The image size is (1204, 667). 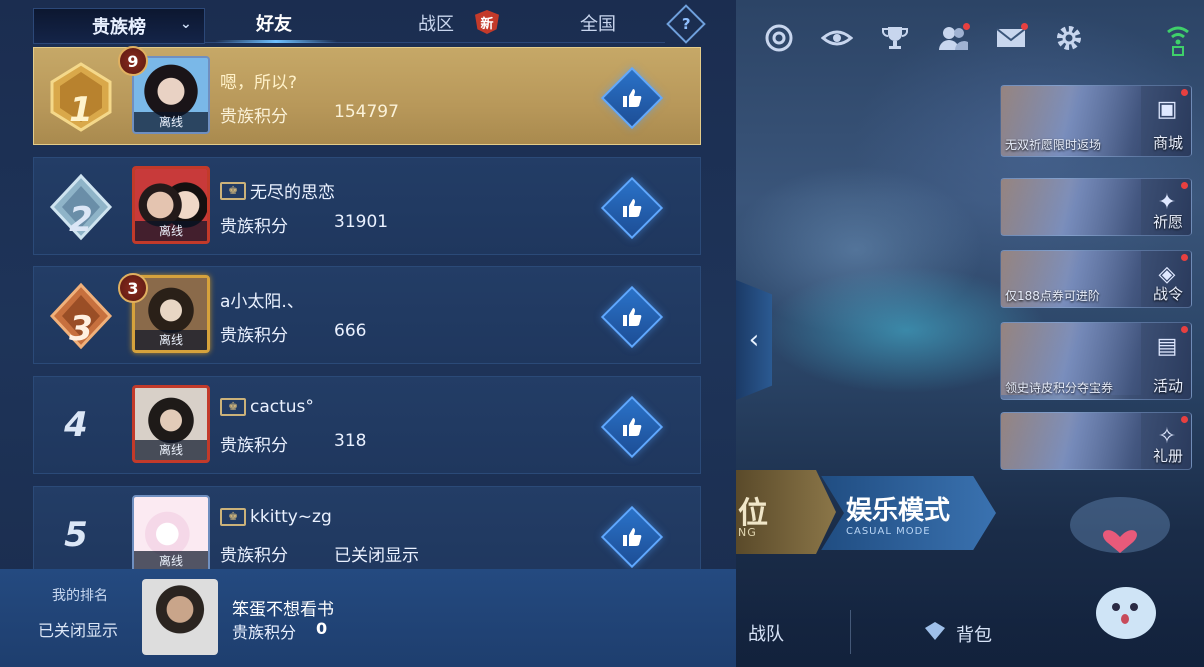 What do you see at coordinates (81, 220) in the screenshot?
I see `rank-number: 2` at bounding box center [81, 220].